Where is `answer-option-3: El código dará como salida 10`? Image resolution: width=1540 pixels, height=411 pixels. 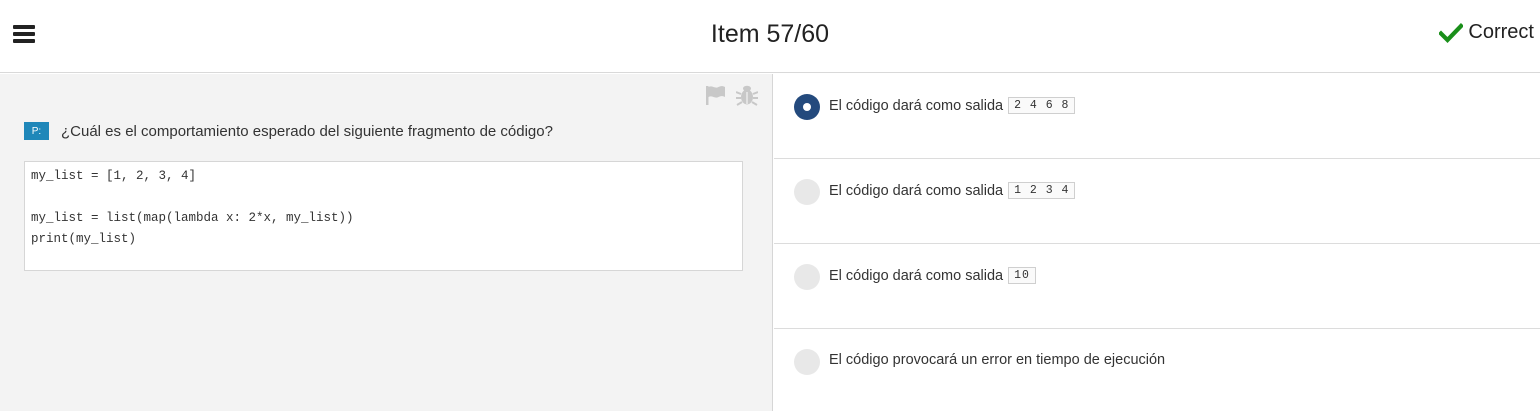
answer-option-3: El código dará como salida 10 is located at coordinates (1157, 286).